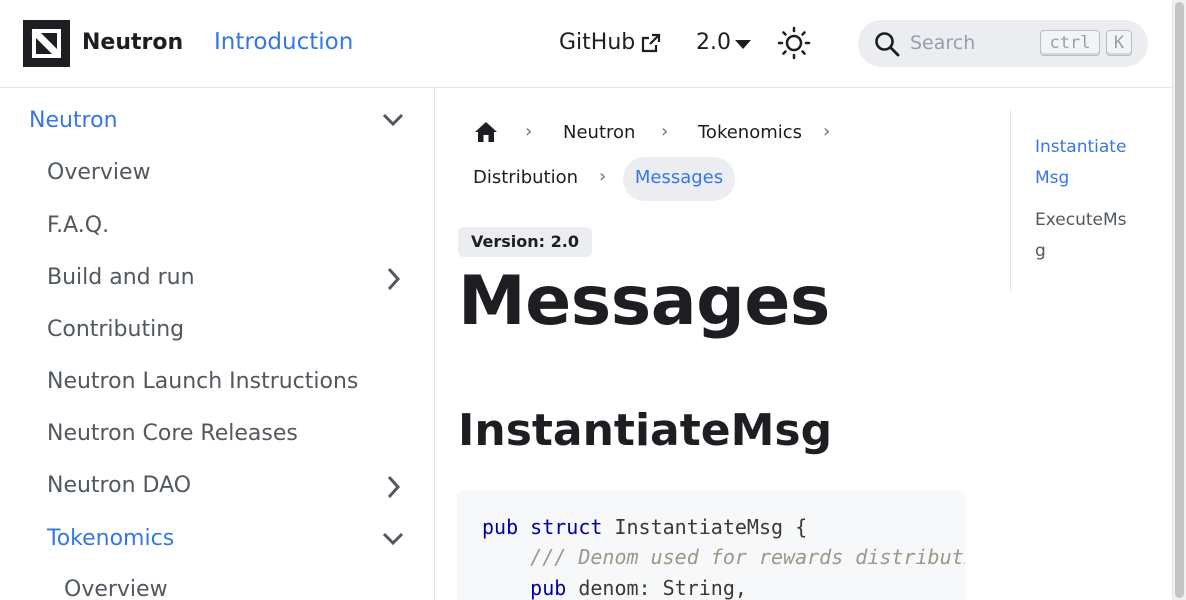 The height and width of the screenshot is (600, 1186). What do you see at coordinates (713, 42) in the screenshot?
I see `version-dropdown: 2.0` at bounding box center [713, 42].